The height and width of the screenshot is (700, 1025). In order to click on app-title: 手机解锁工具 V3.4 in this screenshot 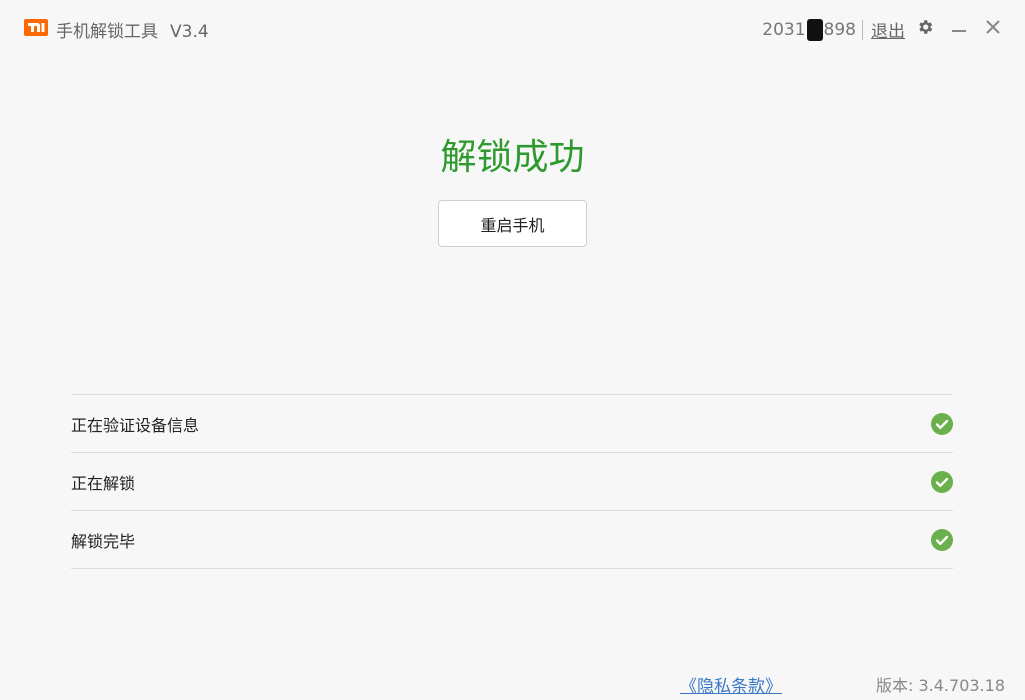, I will do `click(132, 29)`.